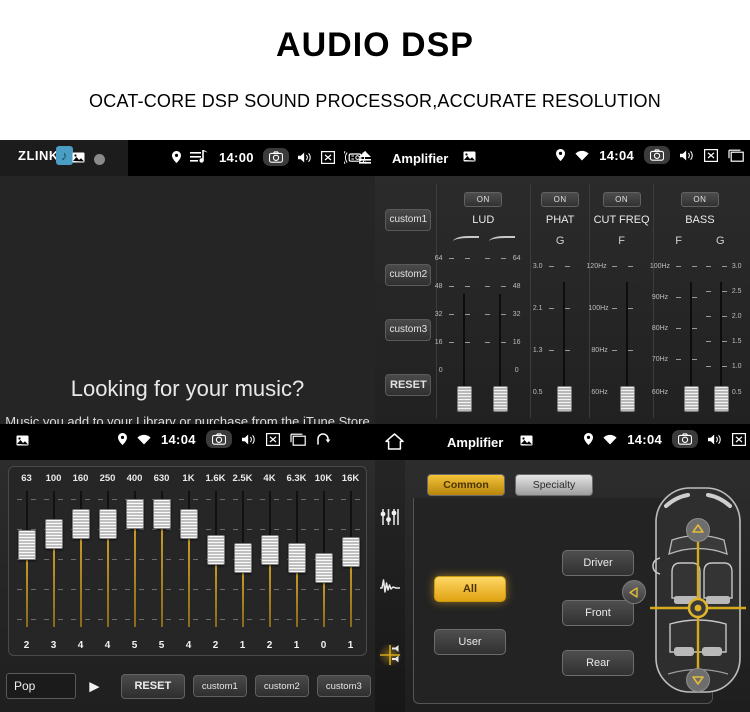 This screenshot has width=750, height=712. I want to click on car-balance-diagram, so click(684, 590).